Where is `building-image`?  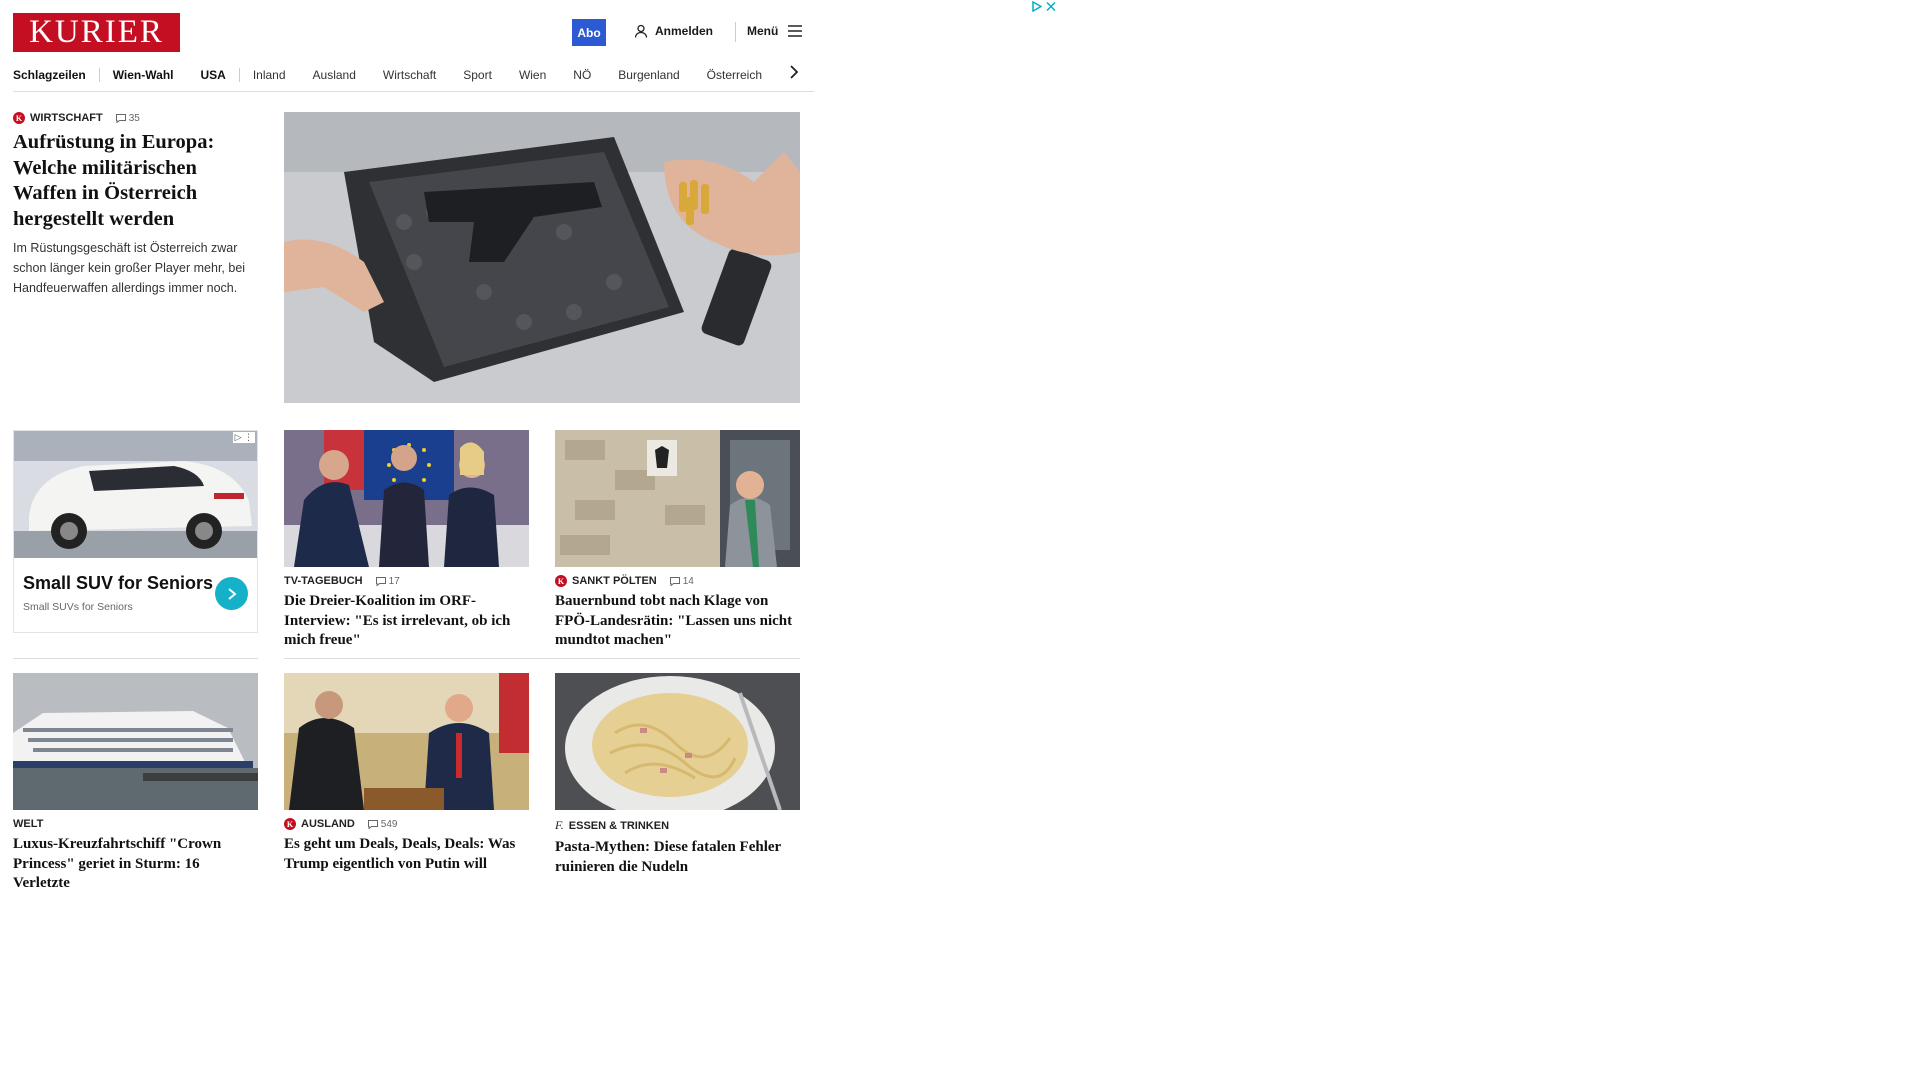
building-image is located at coordinates (677, 498).